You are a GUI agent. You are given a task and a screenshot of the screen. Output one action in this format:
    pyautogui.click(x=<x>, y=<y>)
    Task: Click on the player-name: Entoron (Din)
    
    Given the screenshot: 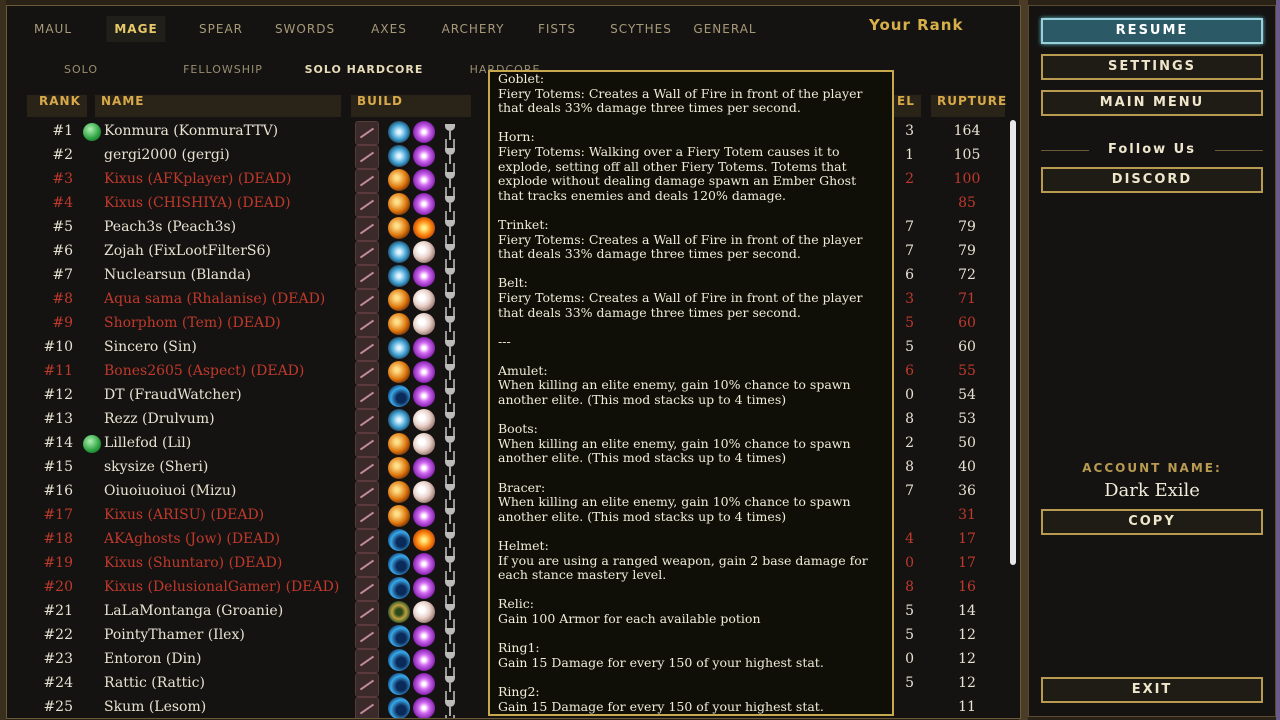 What is the action you would take?
    pyautogui.click(x=153, y=659)
    